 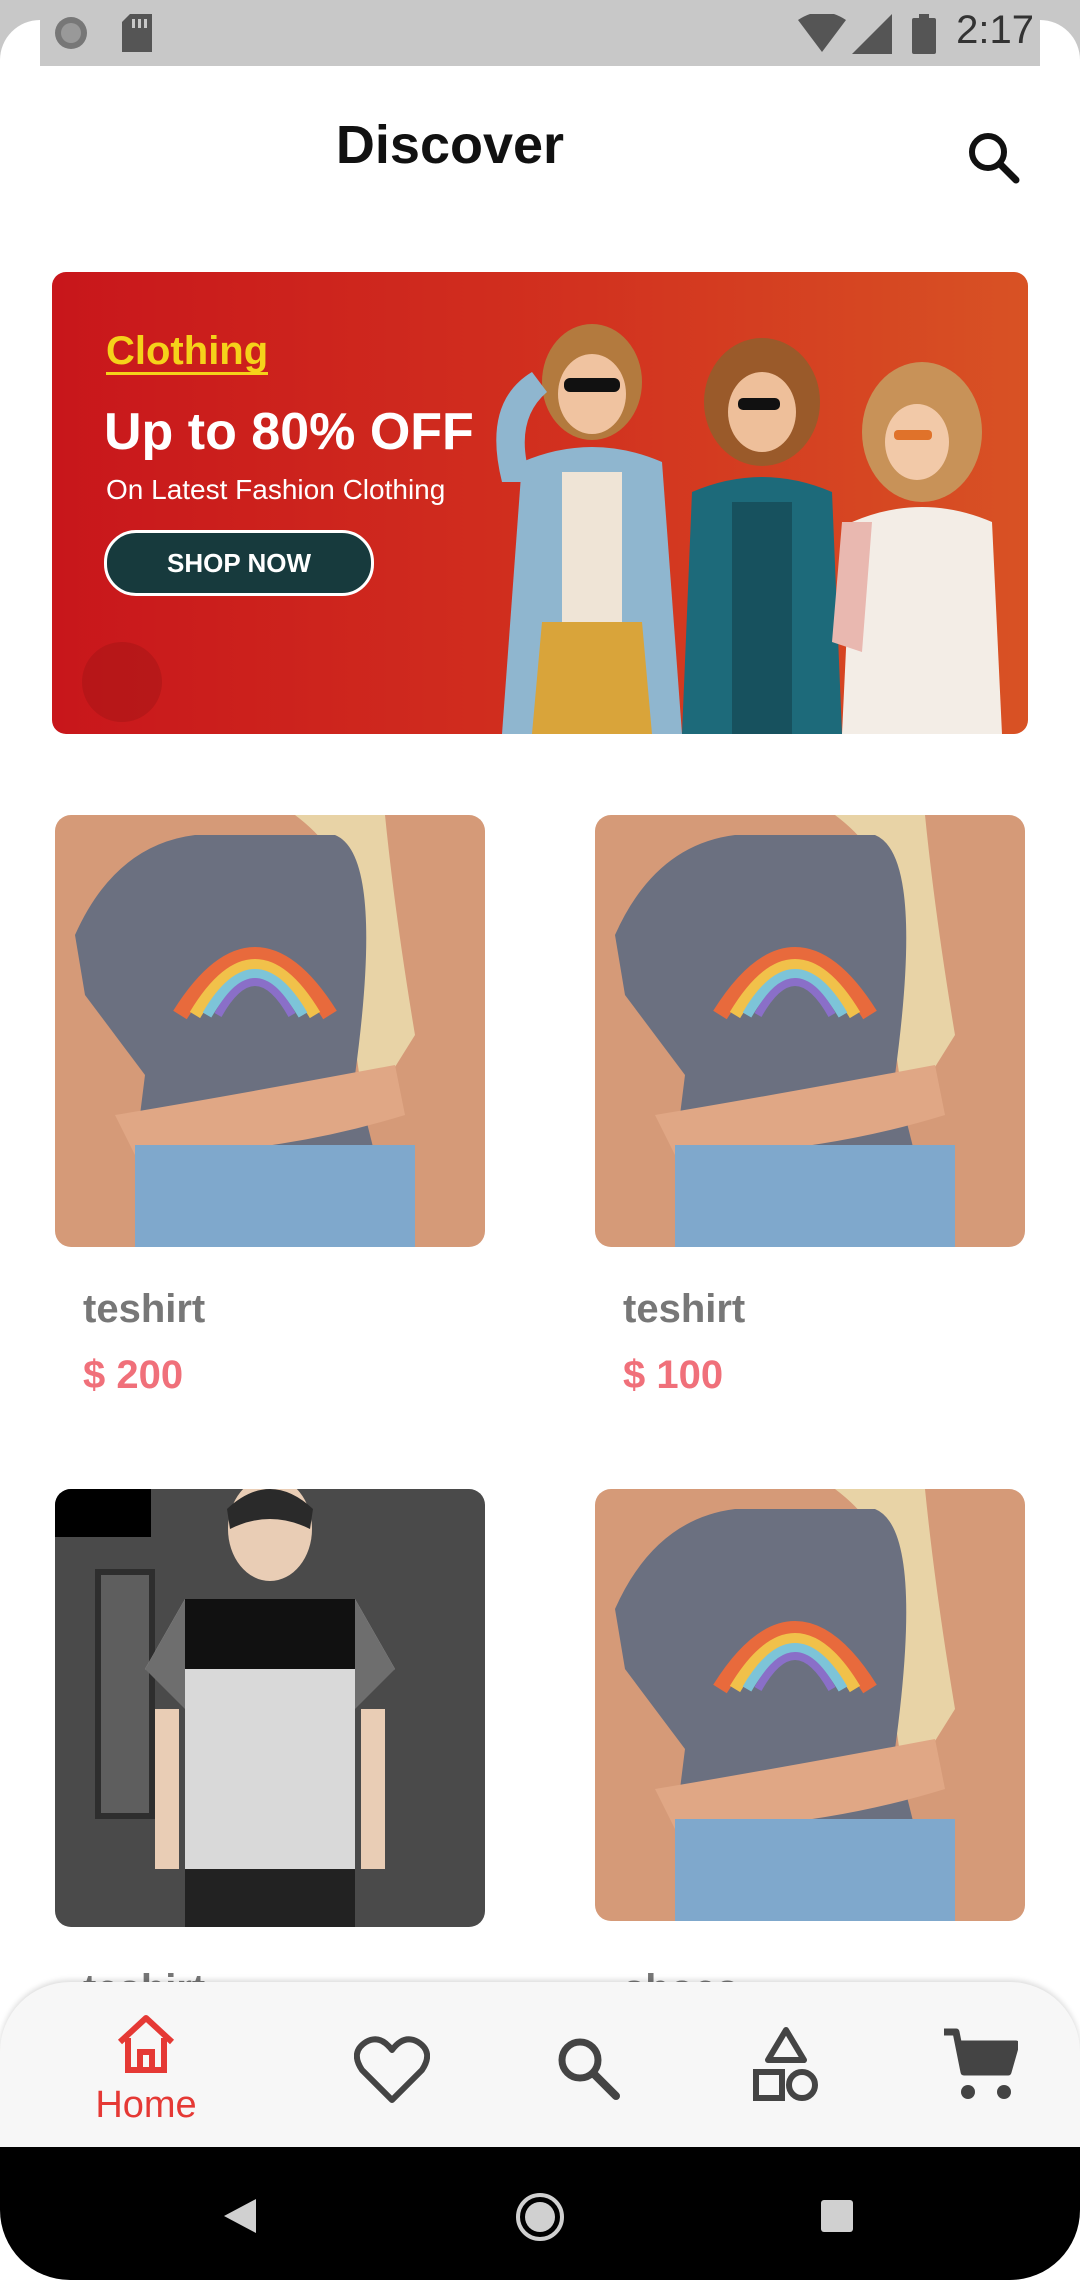 I want to click on product-price: $ 200, so click(x=133, y=1375).